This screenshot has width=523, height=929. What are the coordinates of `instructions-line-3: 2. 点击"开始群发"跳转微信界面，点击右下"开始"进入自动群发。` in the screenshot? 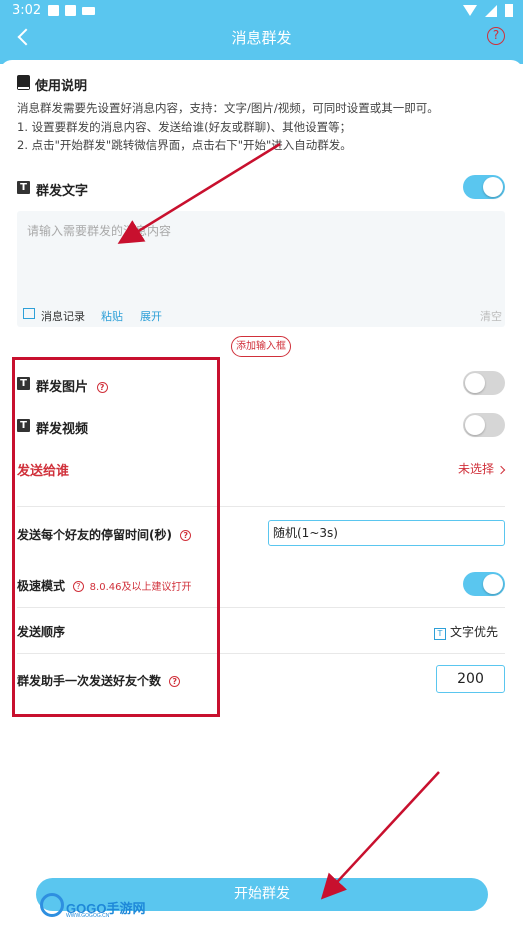 It's located at (184, 145).